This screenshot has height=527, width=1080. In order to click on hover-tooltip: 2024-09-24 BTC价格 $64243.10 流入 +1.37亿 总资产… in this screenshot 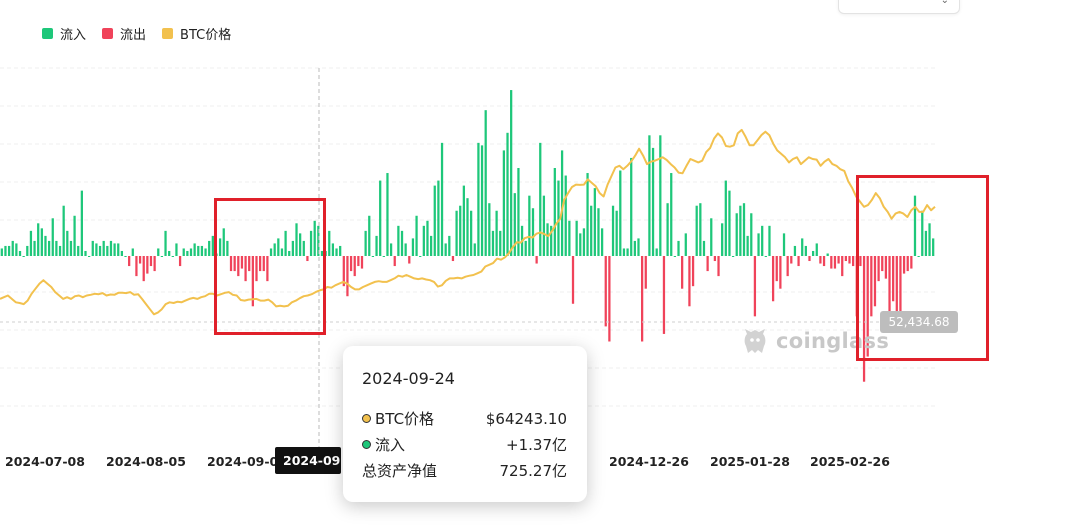, I will do `click(465, 424)`.